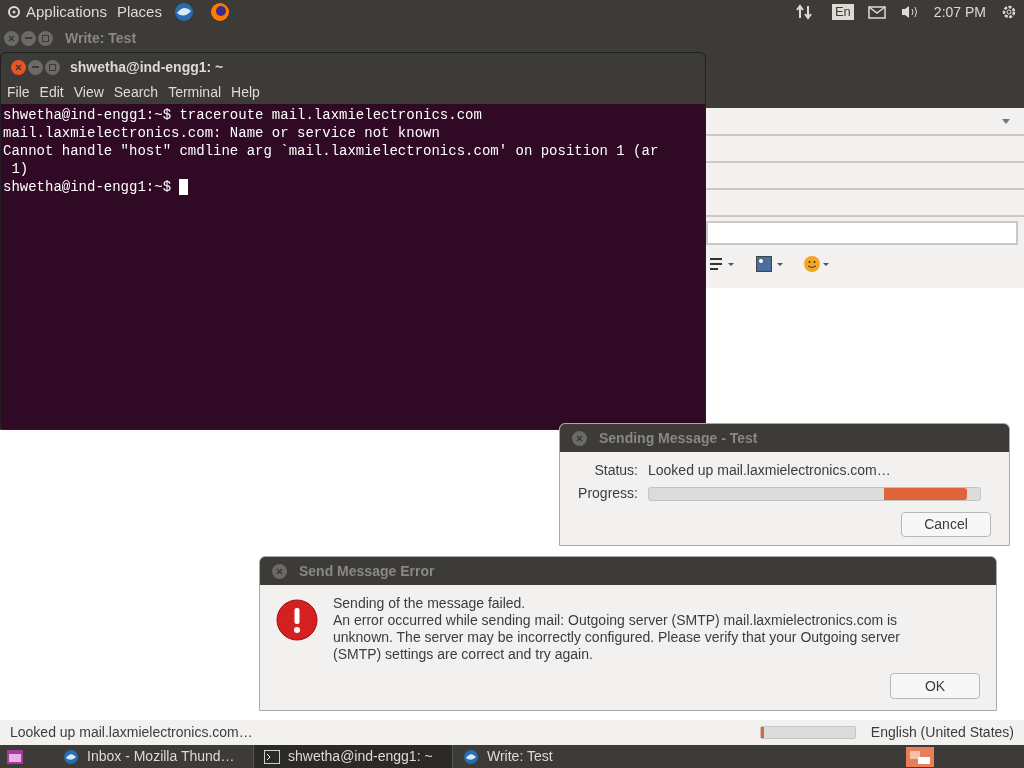 The height and width of the screenshot is (768, 1024). Describe the element at coordinates (817, 264) in the screenshot. I see `smiley-icon` at that location.